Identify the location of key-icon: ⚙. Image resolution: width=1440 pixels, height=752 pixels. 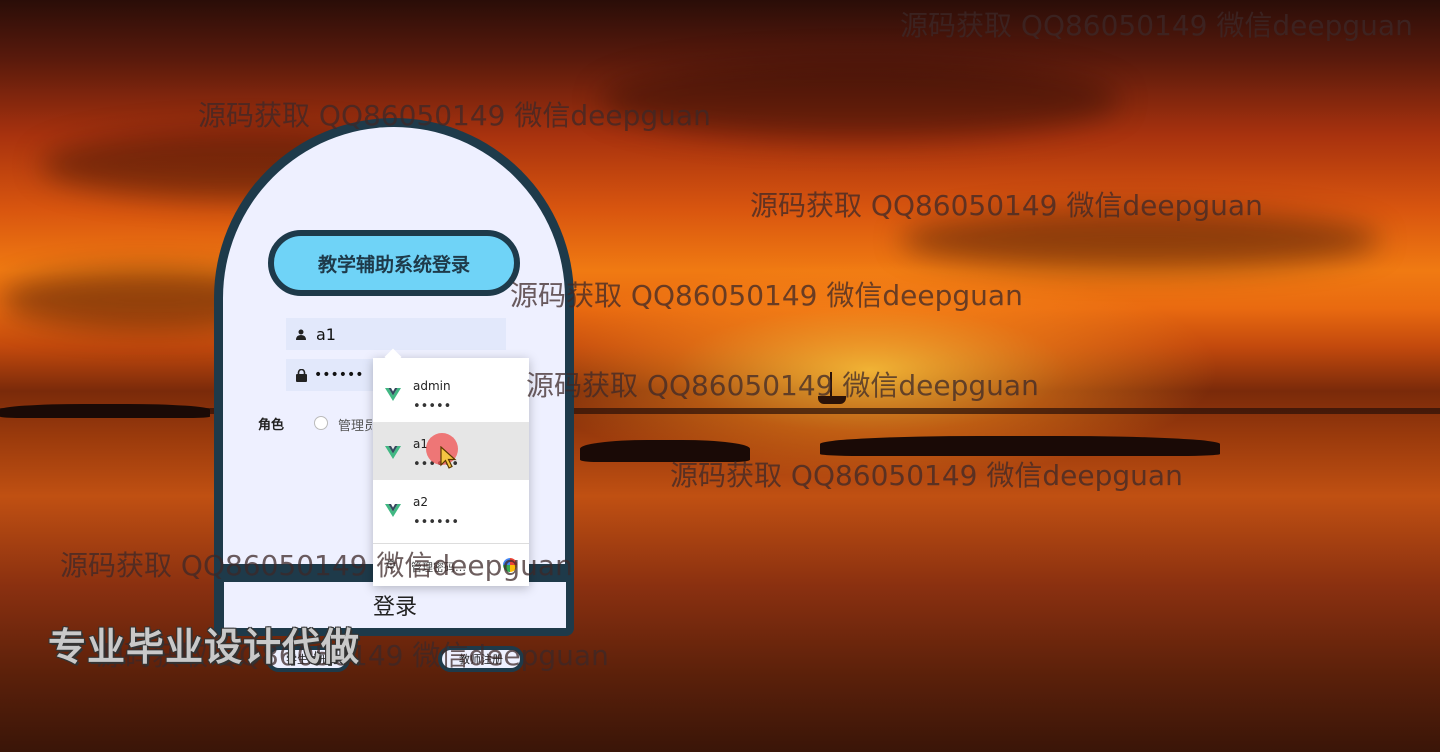
(391, 565).